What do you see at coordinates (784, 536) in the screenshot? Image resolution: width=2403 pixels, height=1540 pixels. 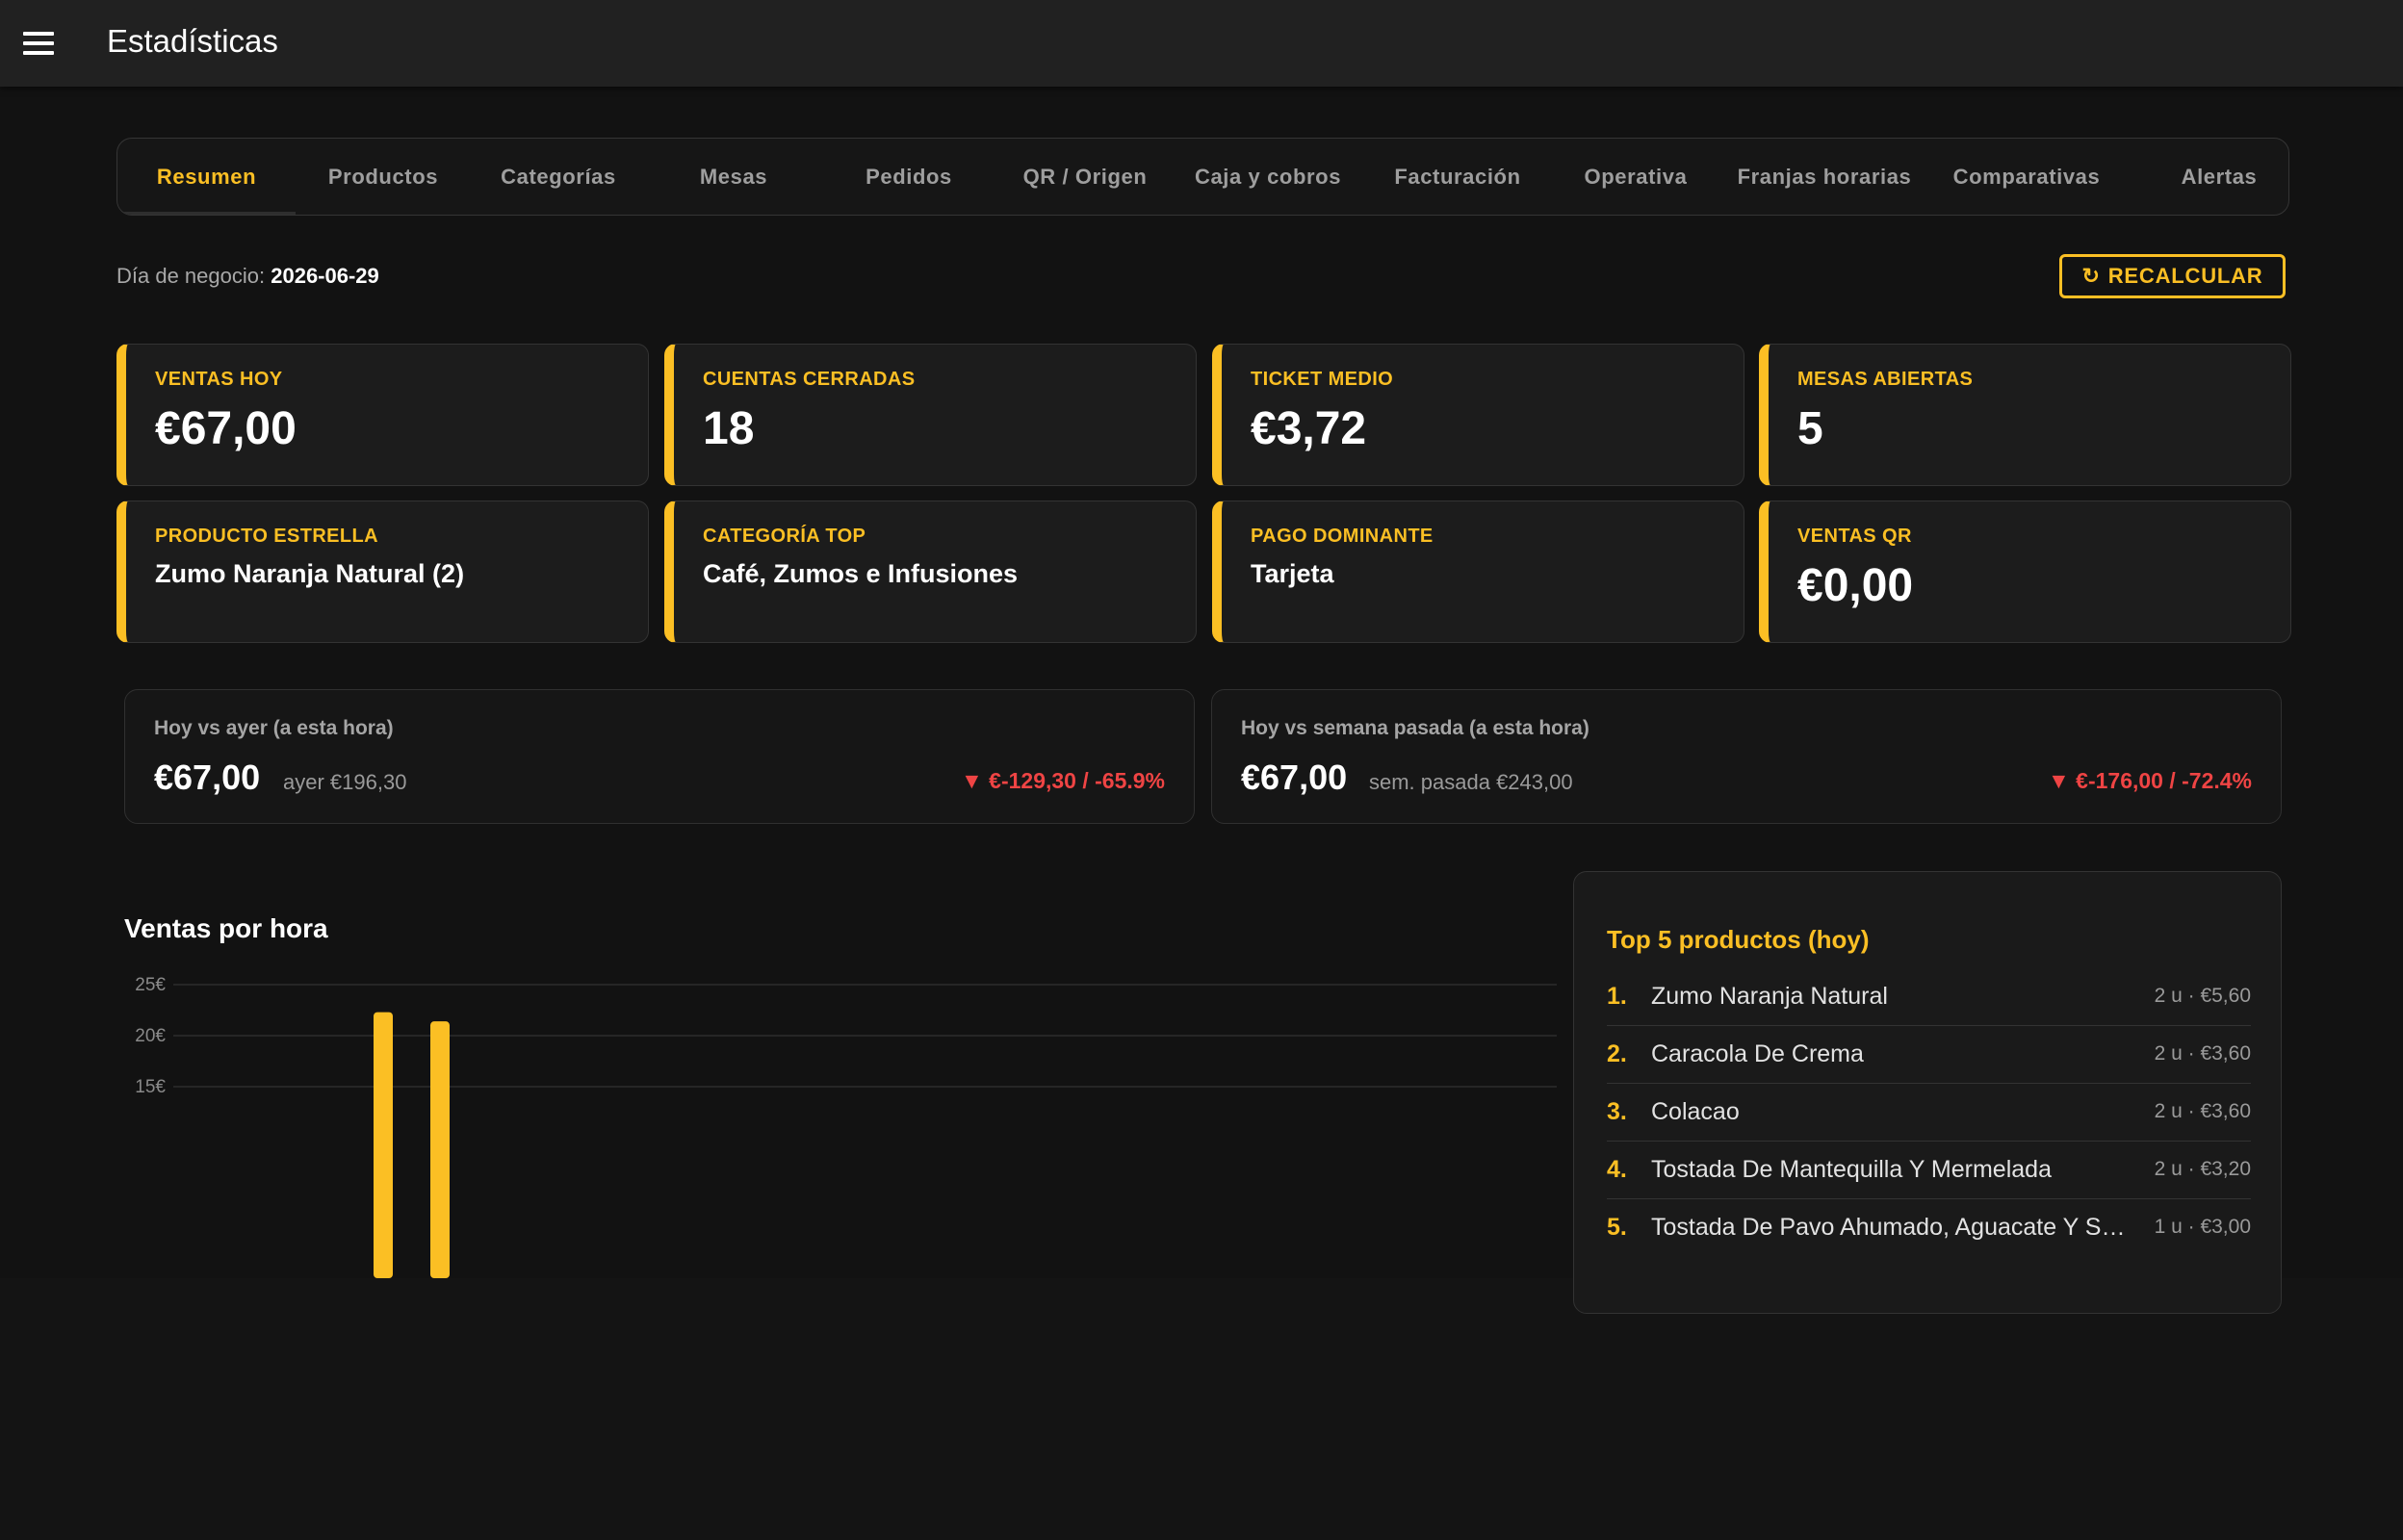 I see `kpi-label: CATEGORÍA TOP` at bounding box center [784, 536].